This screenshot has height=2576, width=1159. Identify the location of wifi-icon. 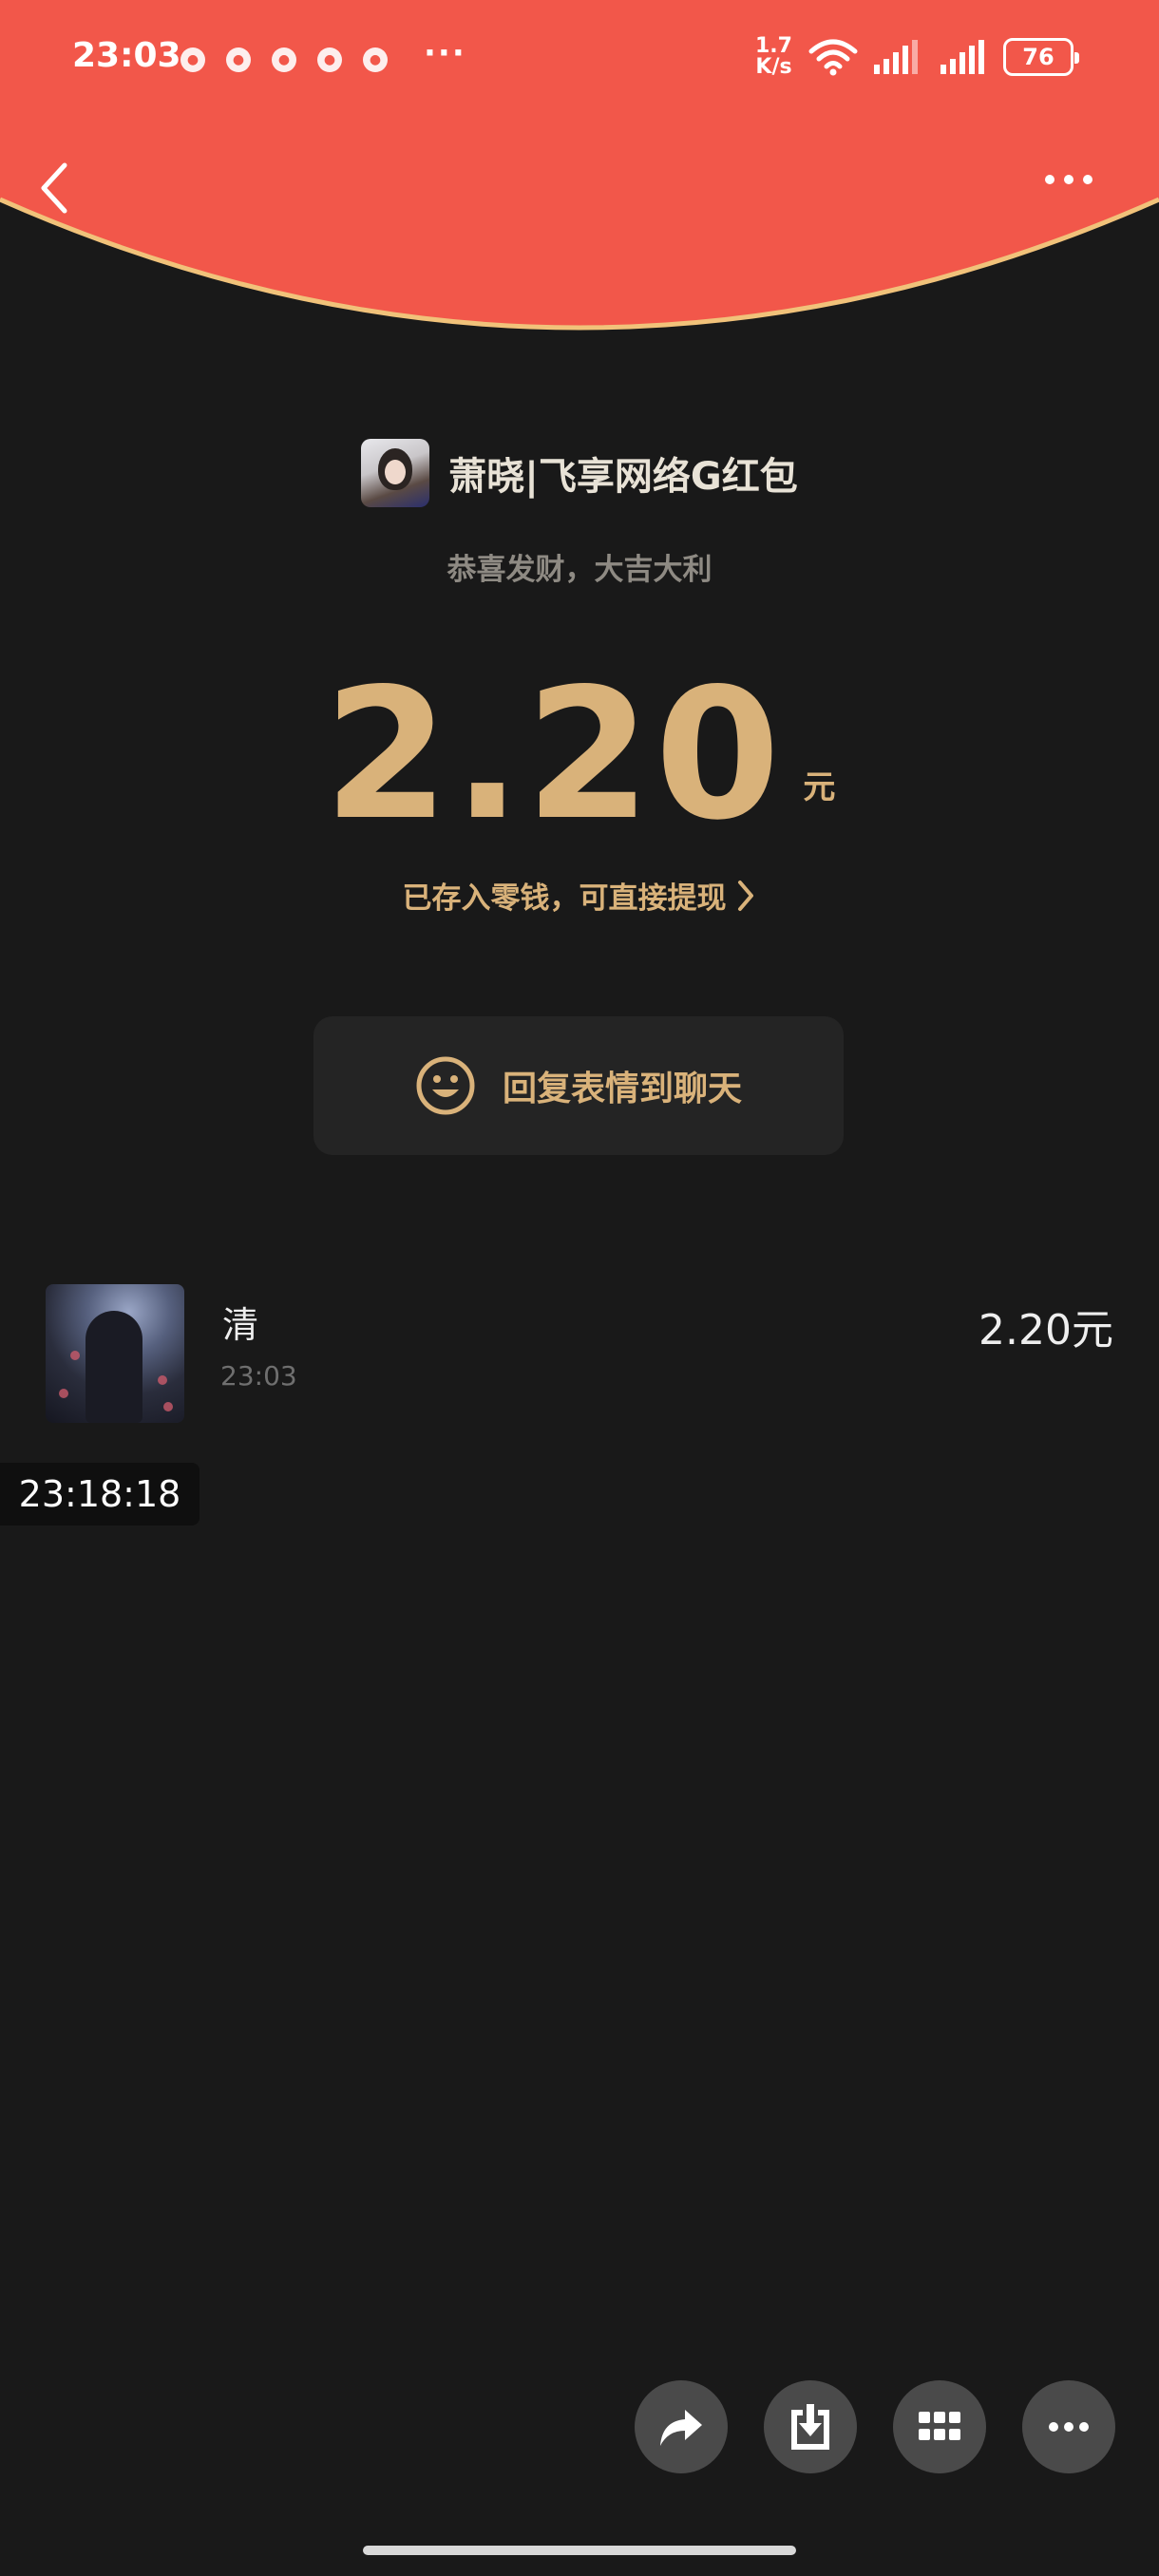
(833, 57).